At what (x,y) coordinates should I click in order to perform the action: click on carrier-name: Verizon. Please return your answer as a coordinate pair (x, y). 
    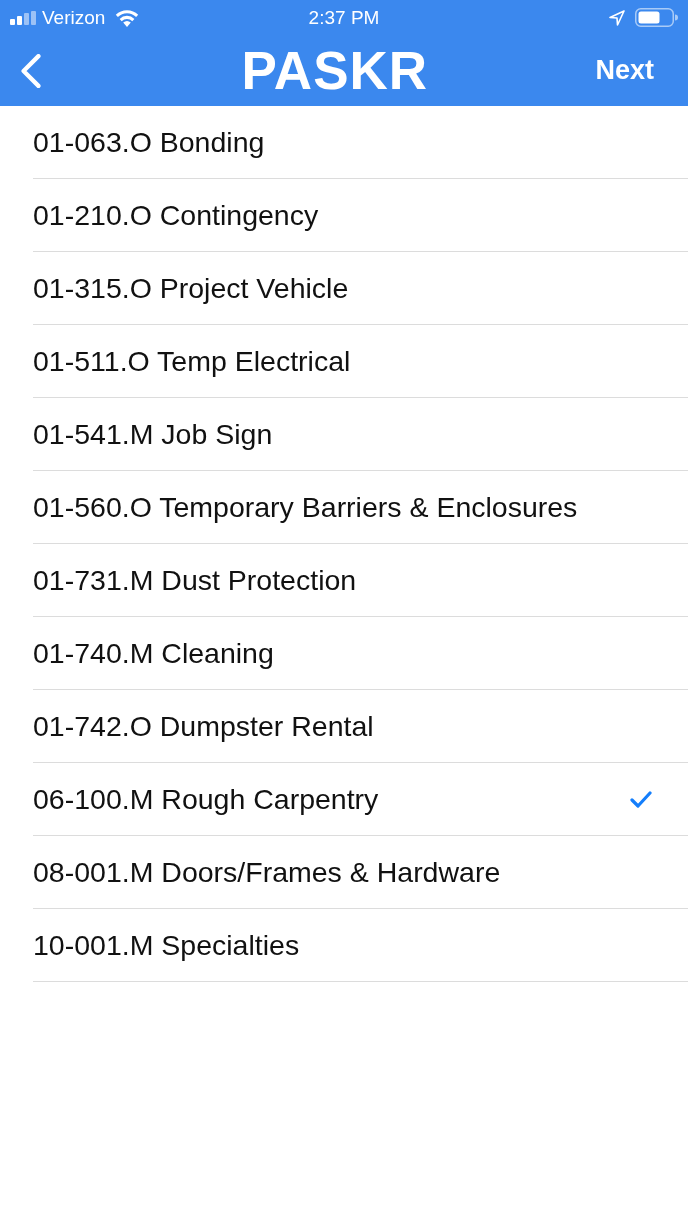
    Looking at the image, I should click on (74, 17).